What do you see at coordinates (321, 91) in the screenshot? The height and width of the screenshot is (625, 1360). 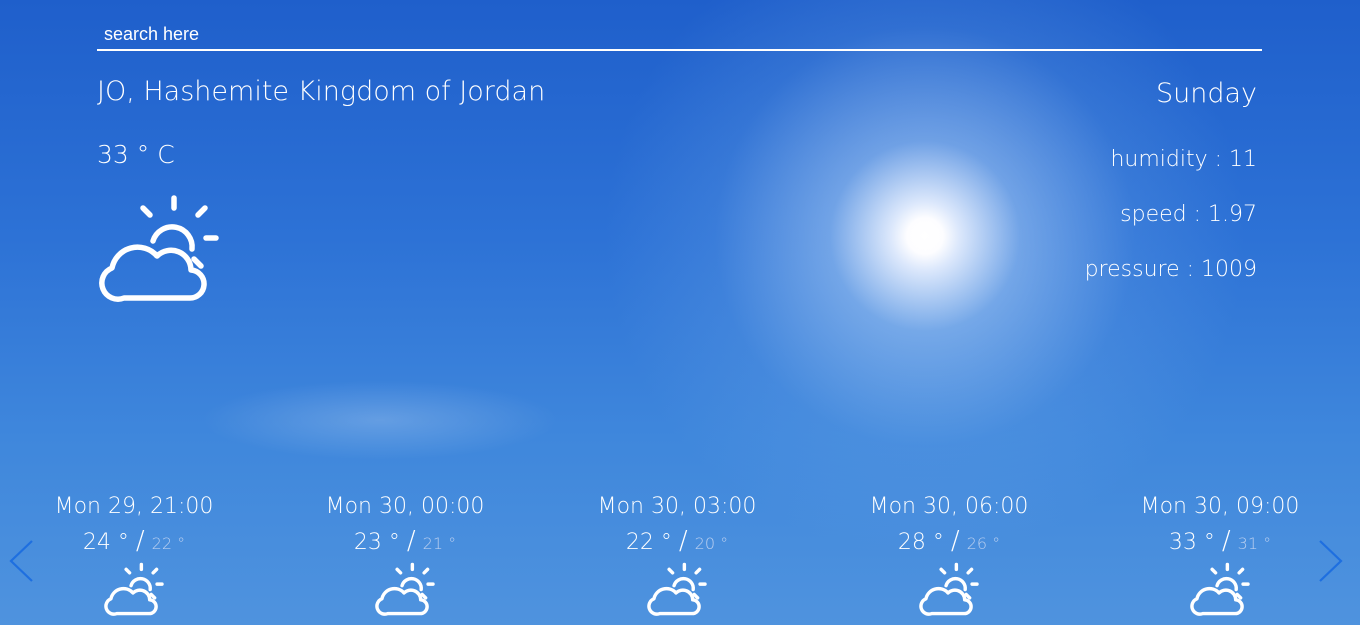 I see `location-name: JO, Hashemite Kingdom of Jordan` at bounding box center [321, 91].